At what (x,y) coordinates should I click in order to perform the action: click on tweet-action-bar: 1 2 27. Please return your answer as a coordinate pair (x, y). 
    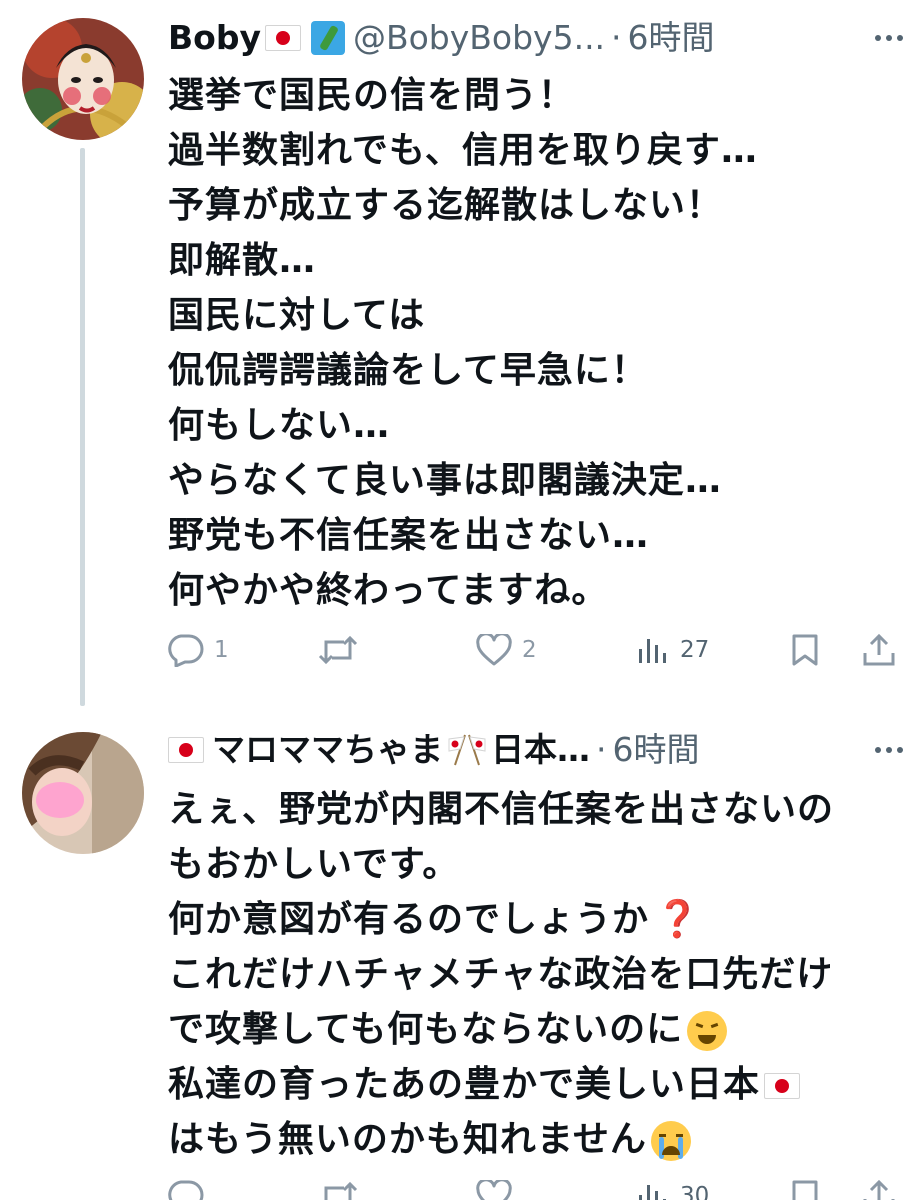
    Looking at the image, I should click on (535, 650).